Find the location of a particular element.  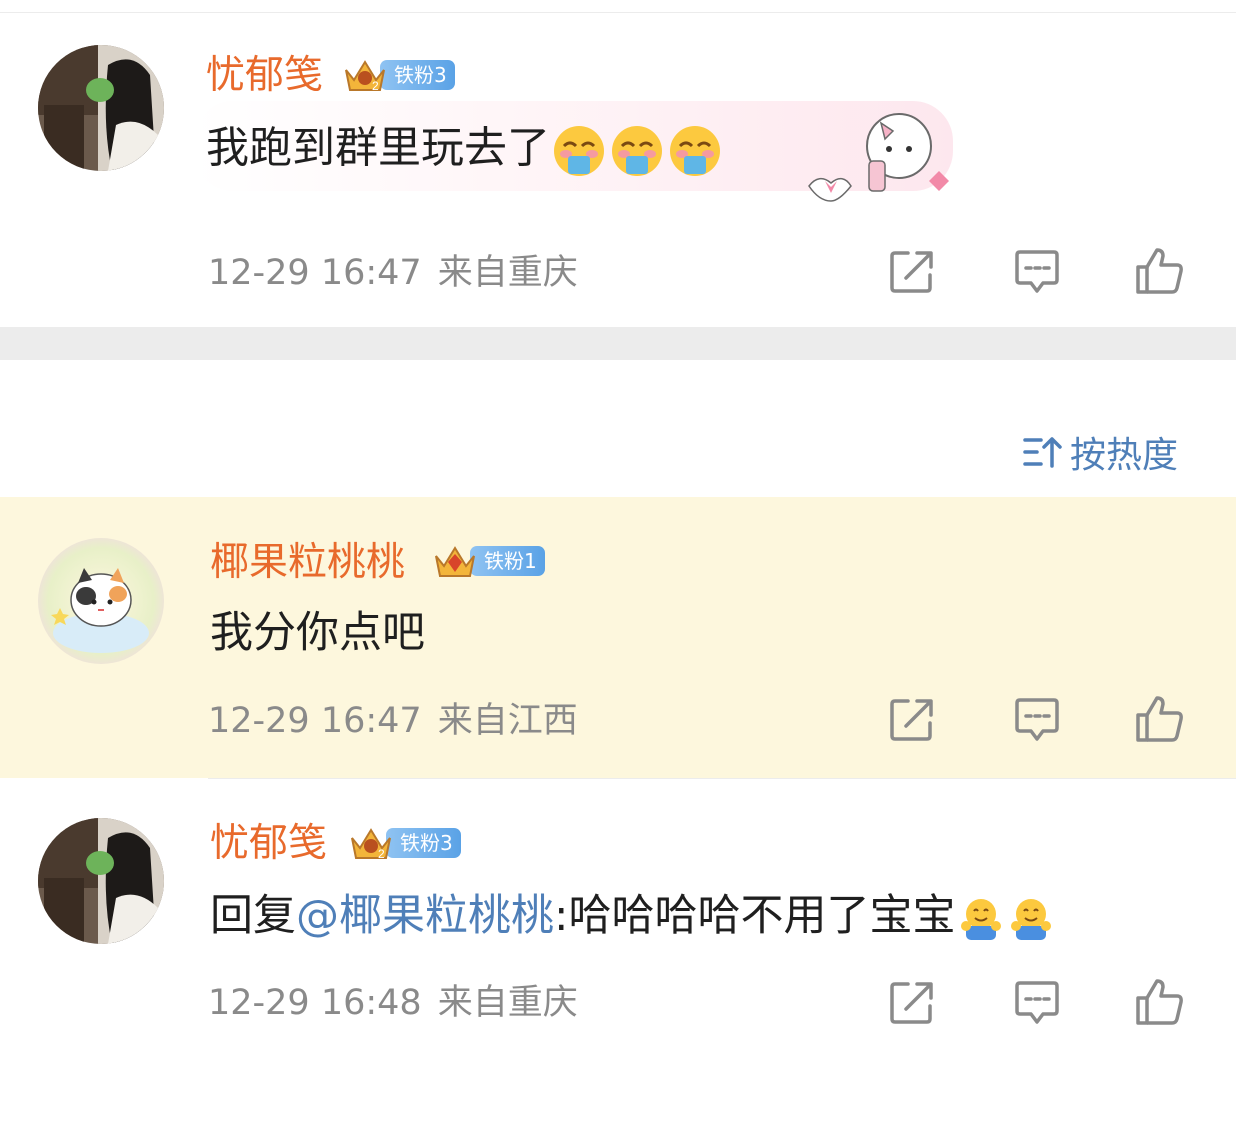

fan-badge: 铁粉1 is located at coordinates (488, 561).